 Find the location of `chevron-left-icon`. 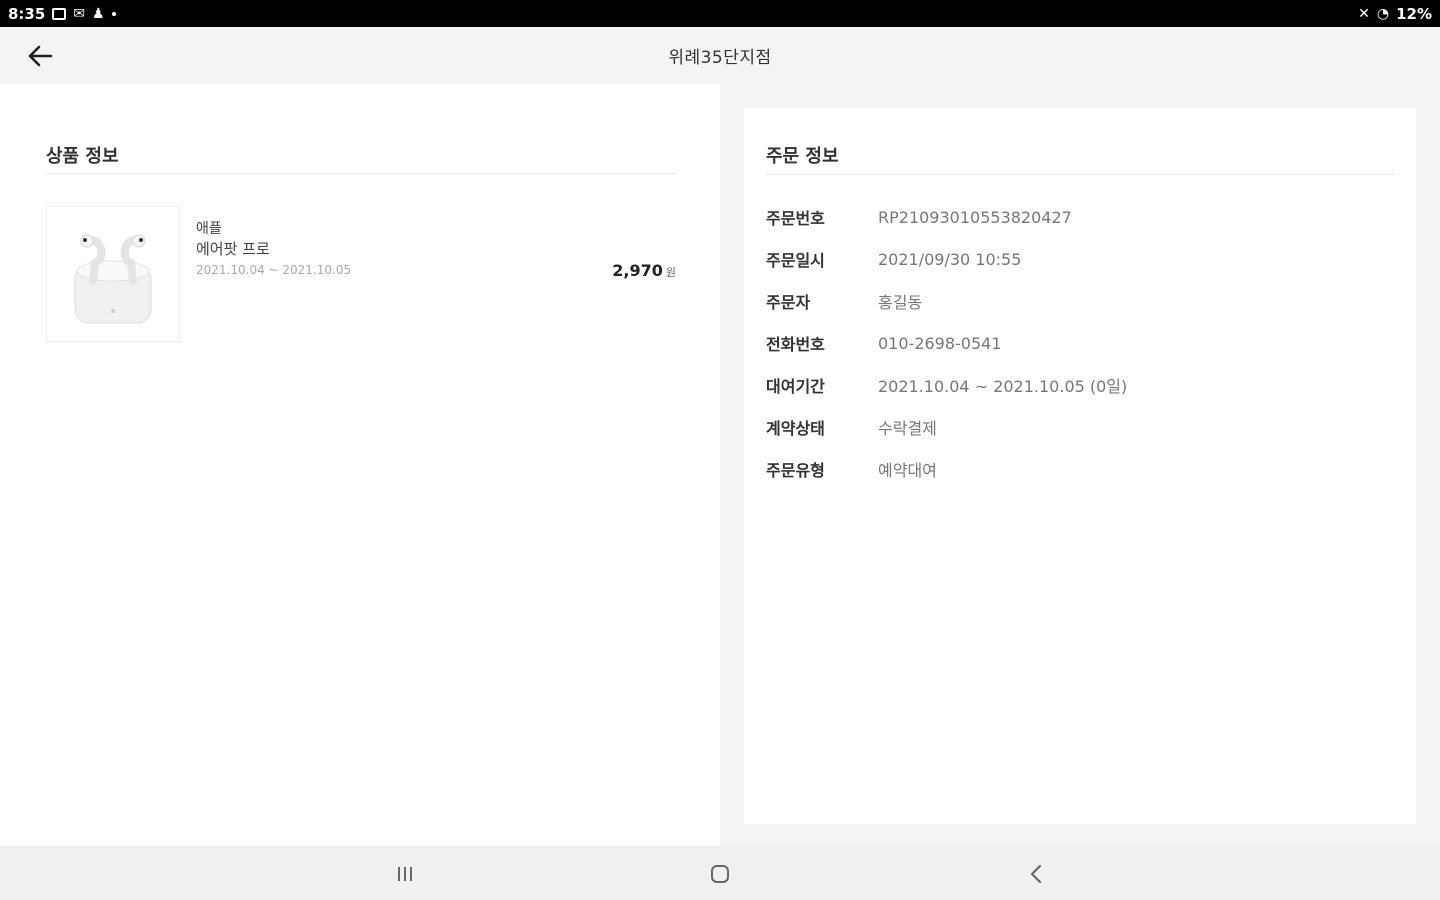

chevron-left-icon is located at coordinates (1036, 874).